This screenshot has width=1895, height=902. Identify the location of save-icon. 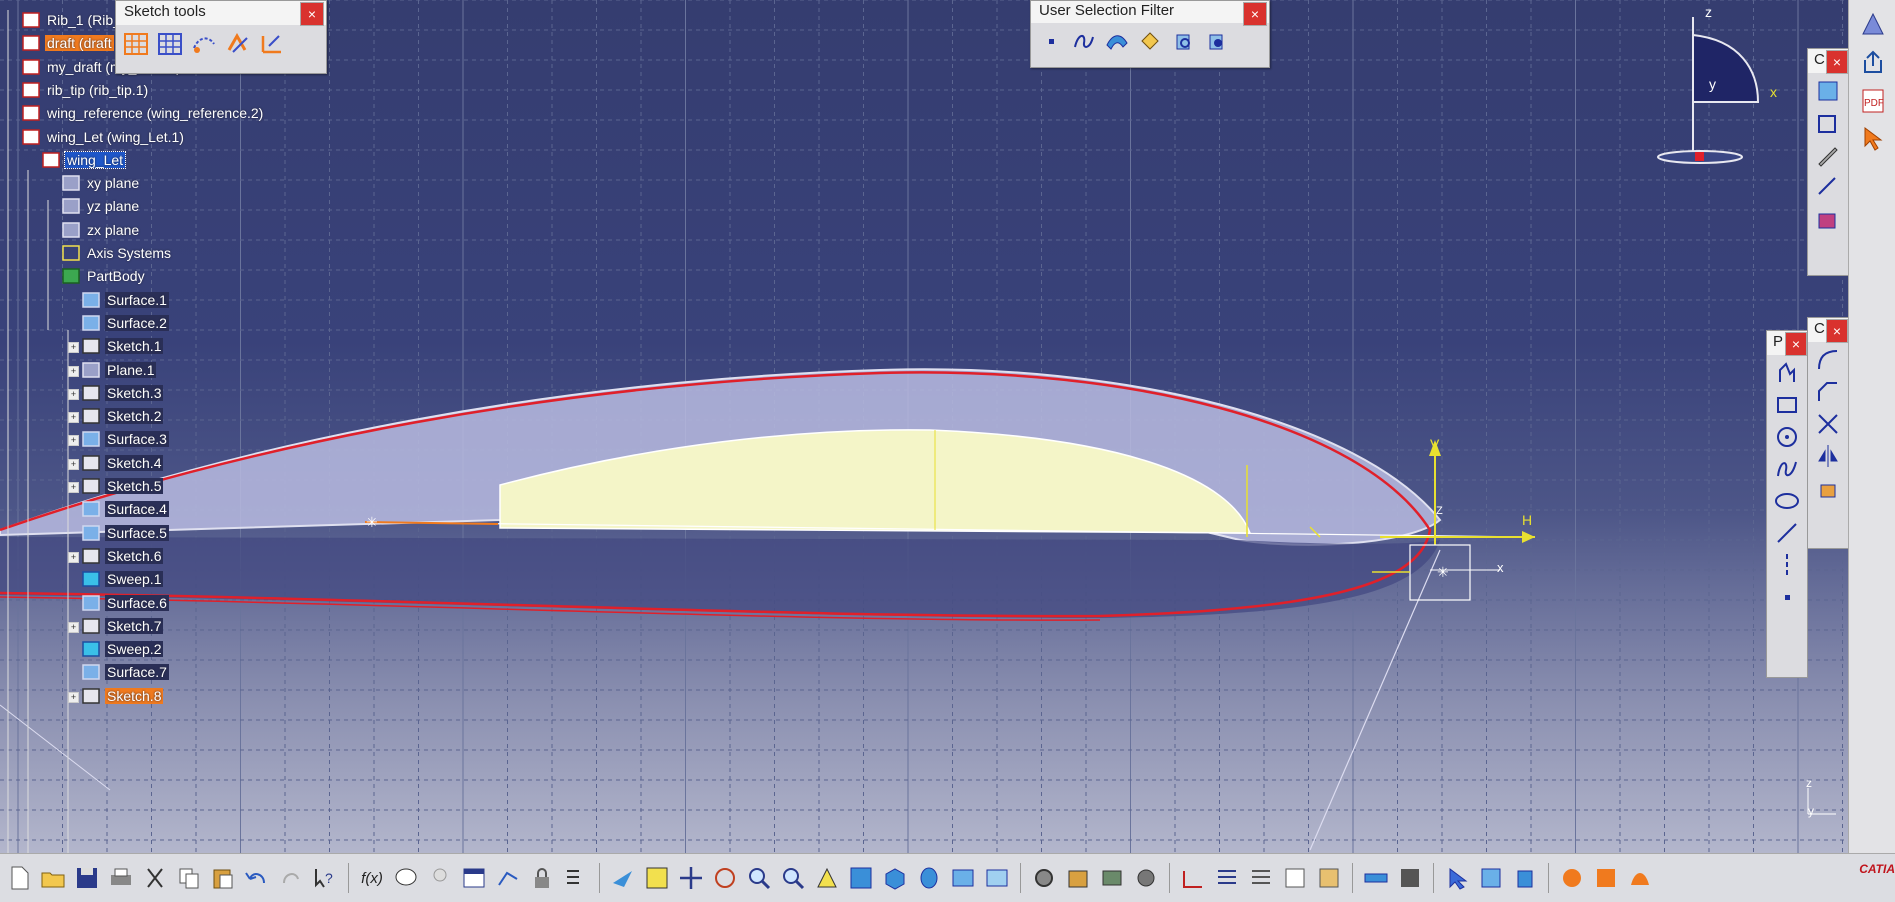
(87, 878).